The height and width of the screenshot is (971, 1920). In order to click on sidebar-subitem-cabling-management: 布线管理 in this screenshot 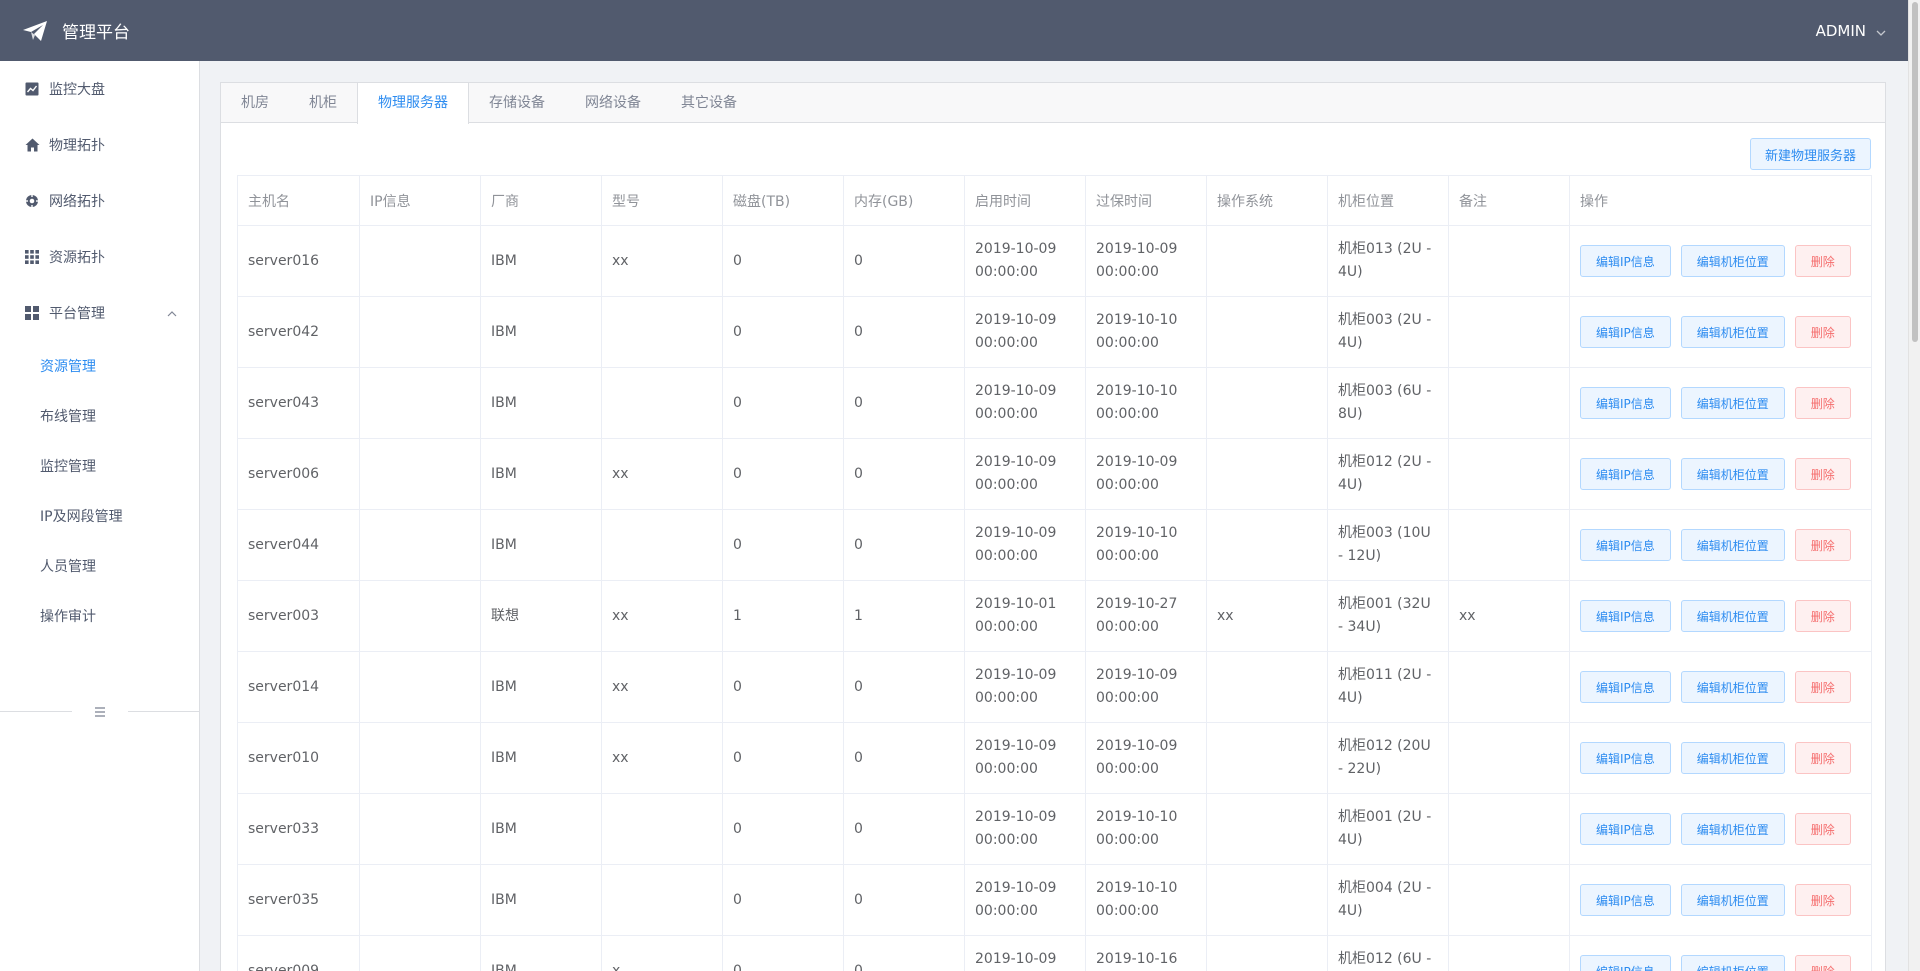, I will do `click(99, 416)`.